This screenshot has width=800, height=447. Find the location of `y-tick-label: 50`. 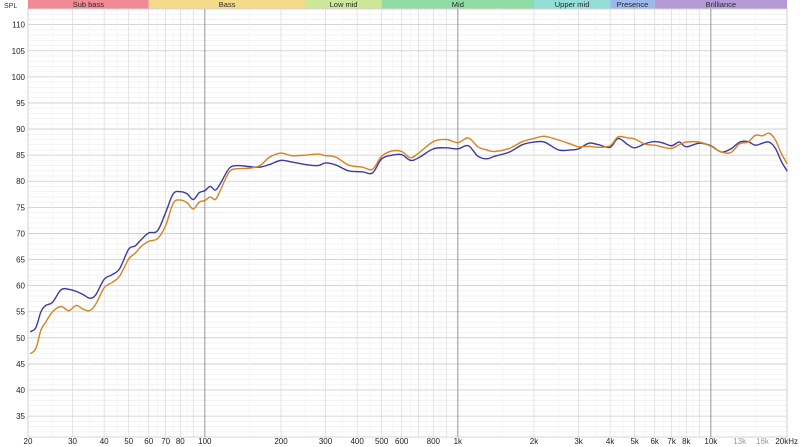

y-tick-label: 50 is located at coordinates (20, 338).